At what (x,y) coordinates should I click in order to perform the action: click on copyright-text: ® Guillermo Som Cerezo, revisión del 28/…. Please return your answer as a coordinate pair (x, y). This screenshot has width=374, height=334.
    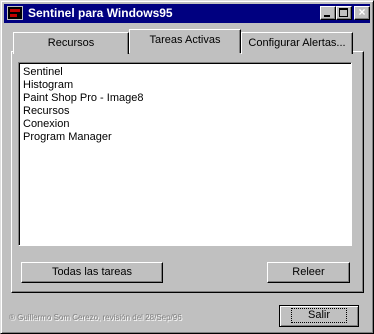
    Looking at the image, I should click on (95, 317).